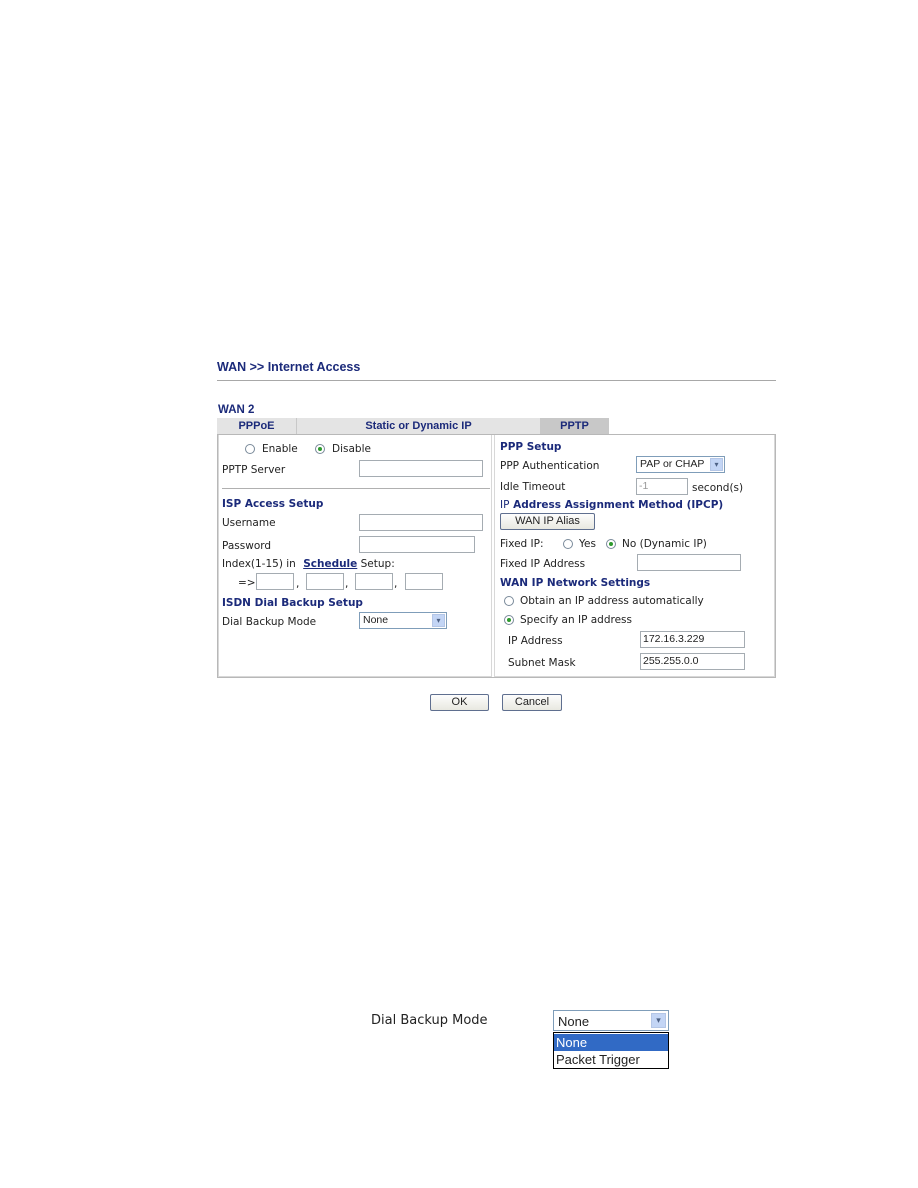  Describe the element at coordinates (298, 584) in the screenshot. I see `comma-1: ,` at that location.